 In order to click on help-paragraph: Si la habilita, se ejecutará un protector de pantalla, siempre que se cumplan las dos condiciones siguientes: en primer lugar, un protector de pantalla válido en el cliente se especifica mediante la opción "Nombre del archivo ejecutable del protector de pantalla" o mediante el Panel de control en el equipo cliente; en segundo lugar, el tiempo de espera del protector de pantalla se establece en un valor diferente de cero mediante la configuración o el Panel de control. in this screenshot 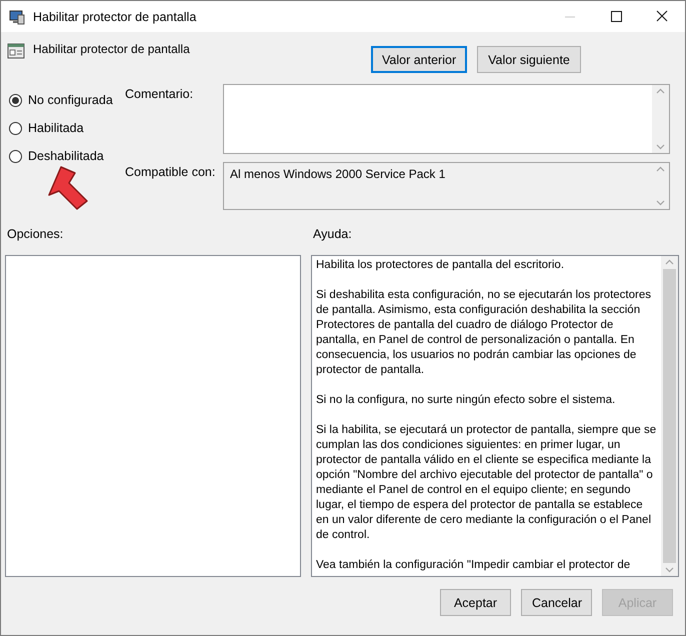, I will do `click(486, 483)`.